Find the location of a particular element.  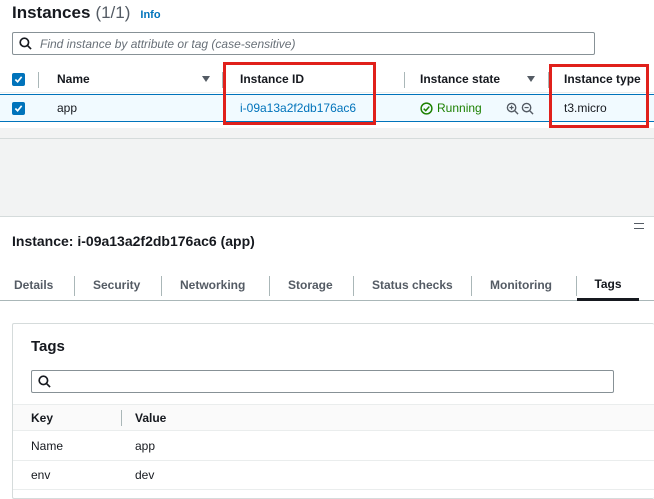

tab-security: Security is located at coordinates (116, 285).